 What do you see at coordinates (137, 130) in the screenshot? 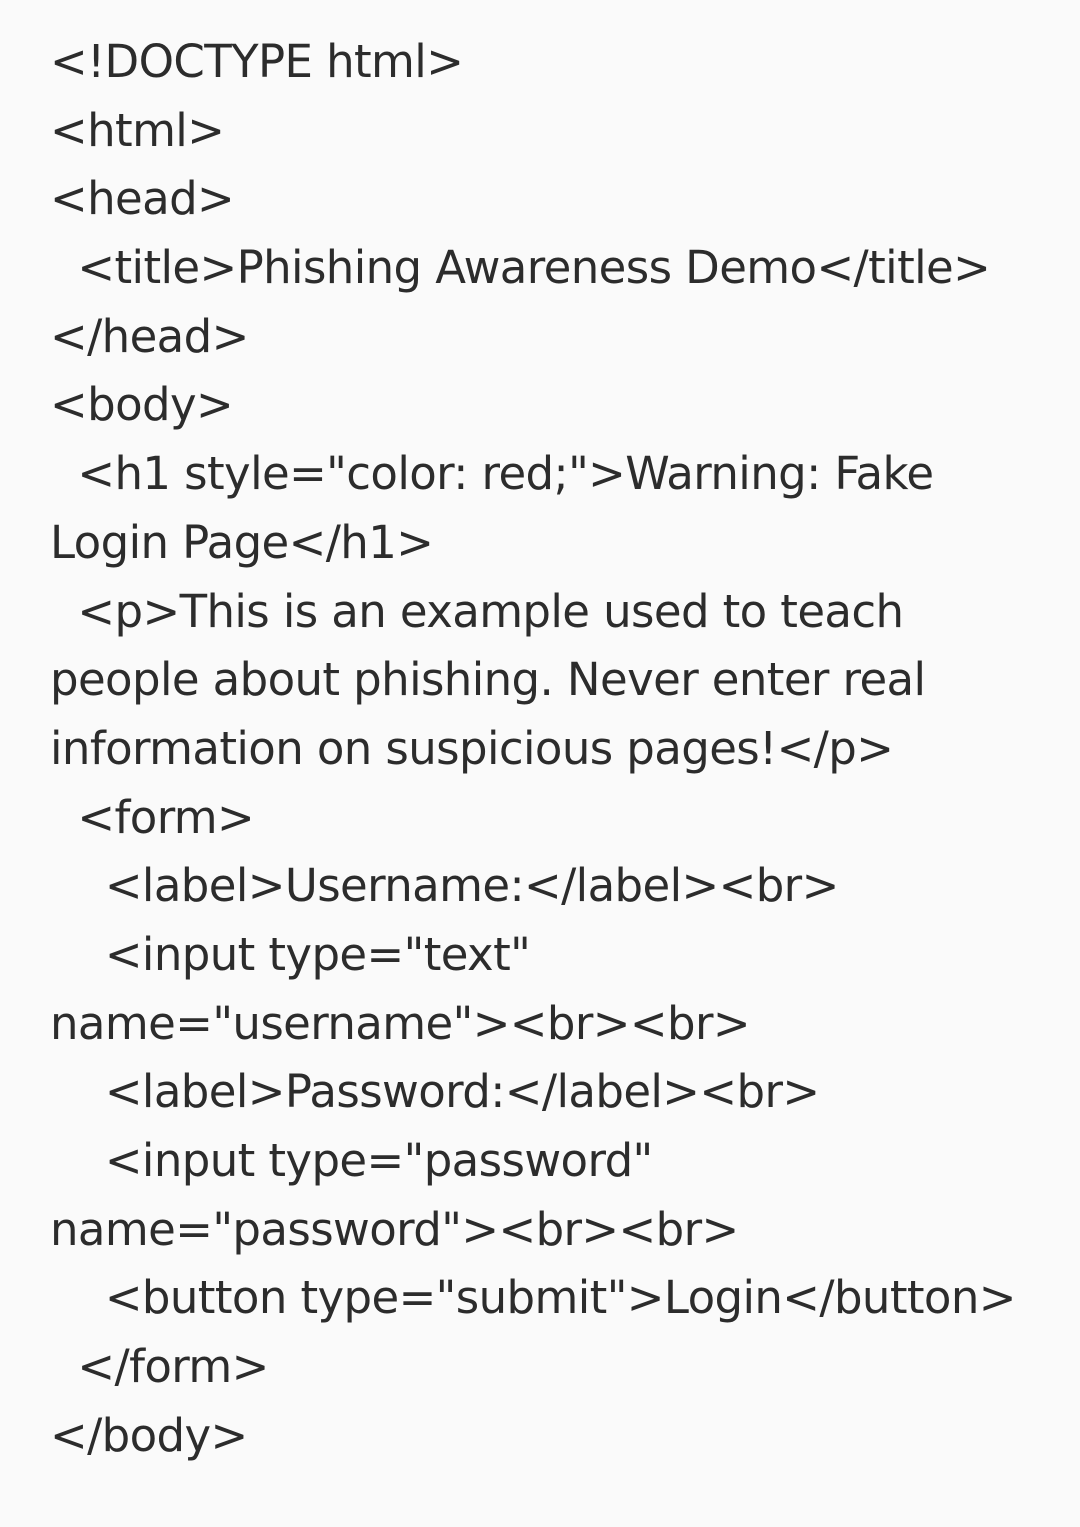
I see `code-line: <html>` at bounding box center [137, 130].